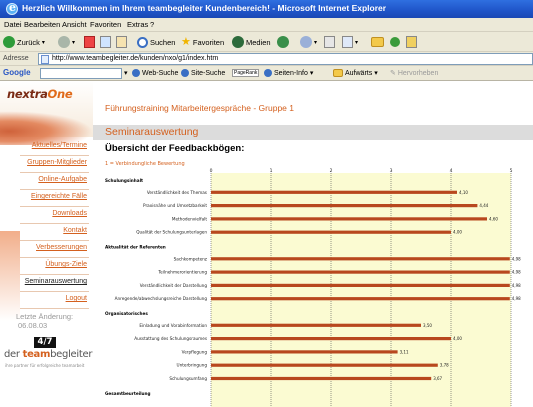 The width and height of the screenshot is (533, 407). I want to click on nextra-one-logo: nextraOne, so click(40, 94).